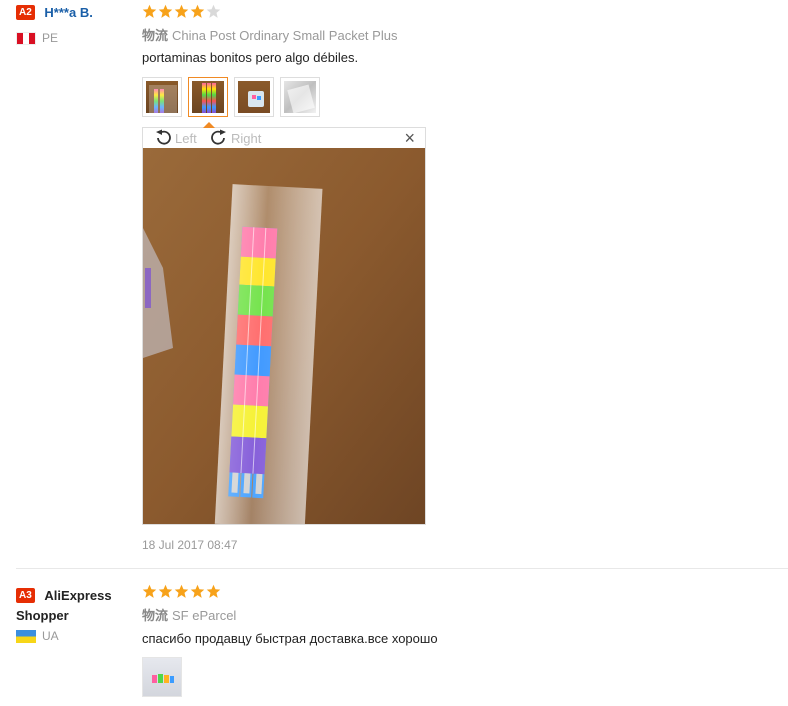  I want to click on review-text: portaminas bonitos pero algo débiles., so click(250, 57).